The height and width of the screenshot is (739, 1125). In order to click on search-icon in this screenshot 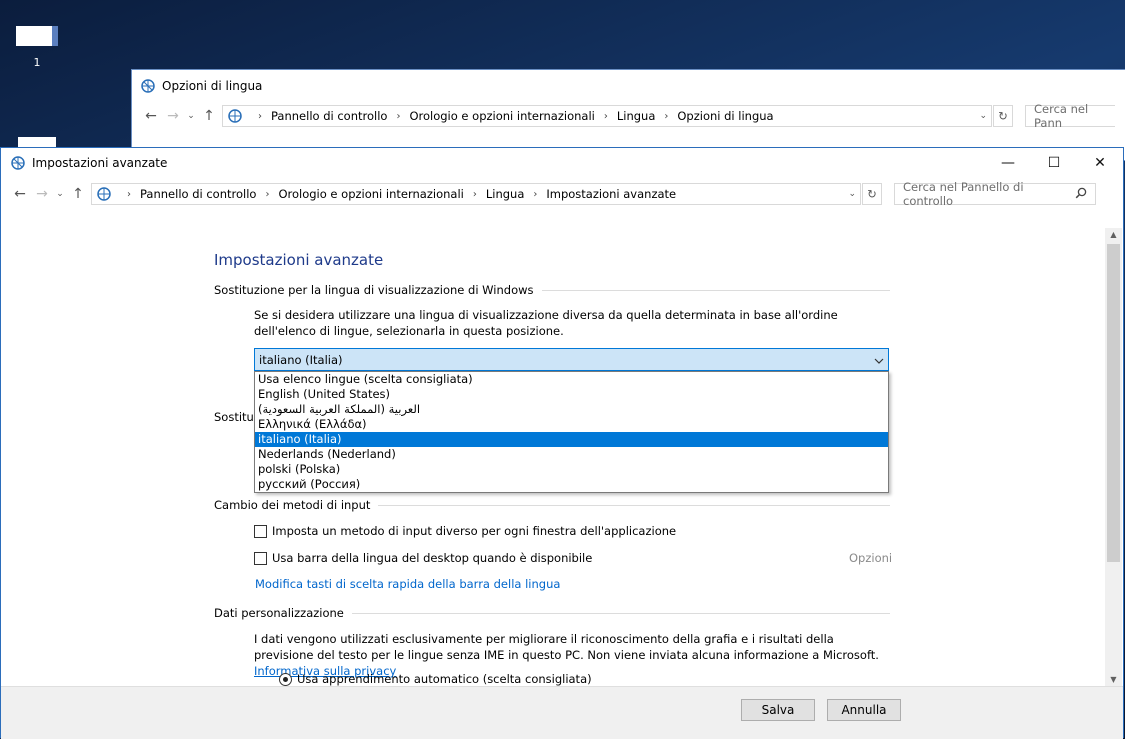, I will do `click(1081, 194)`.